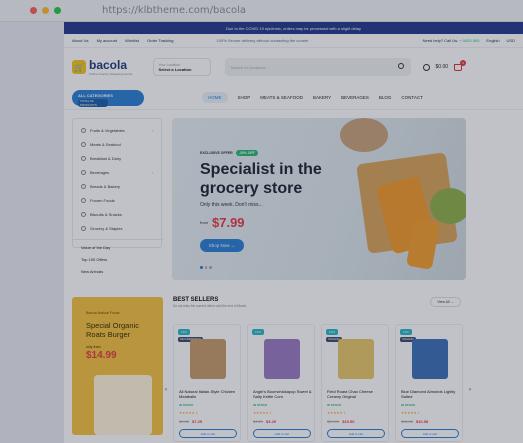 Image resolution: width=523 pixels, height=443 pixels. What do you see at coordinates (322, 97) in the screenshot?
I see `nav-bakery: BAKERY` at bounding box center [322, 97].